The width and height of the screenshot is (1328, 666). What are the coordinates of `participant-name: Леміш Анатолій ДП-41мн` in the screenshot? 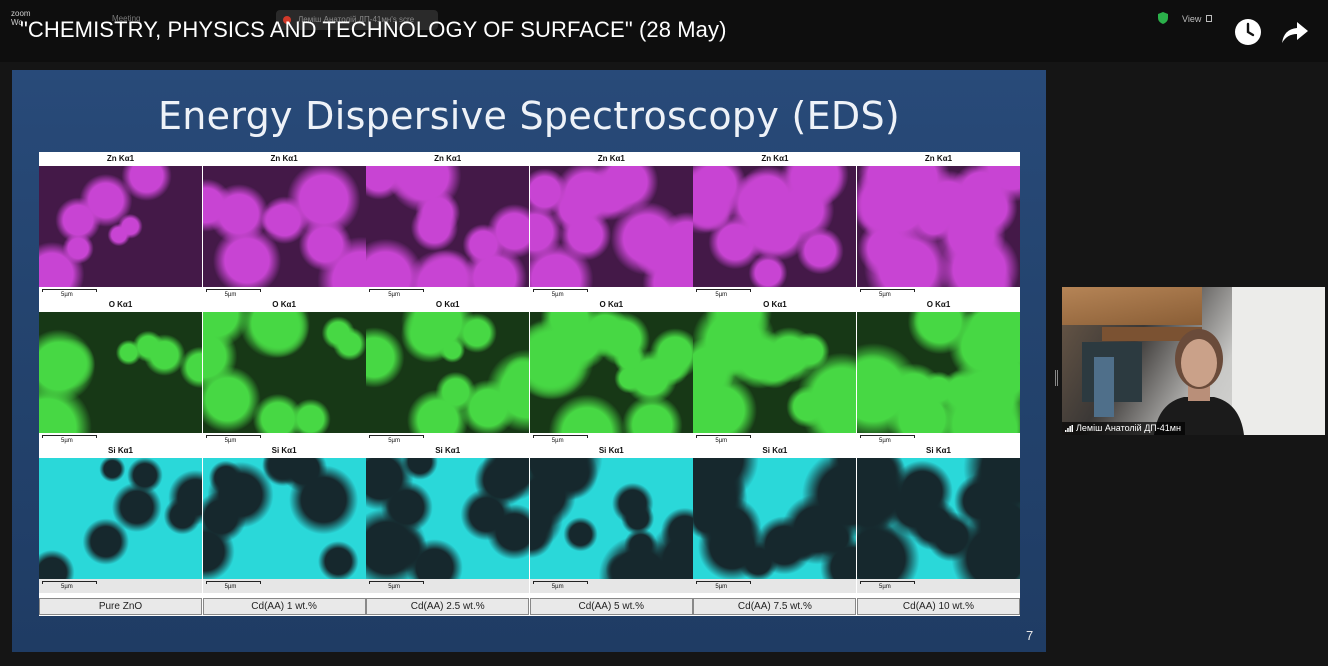 It's located at (1123, 428).